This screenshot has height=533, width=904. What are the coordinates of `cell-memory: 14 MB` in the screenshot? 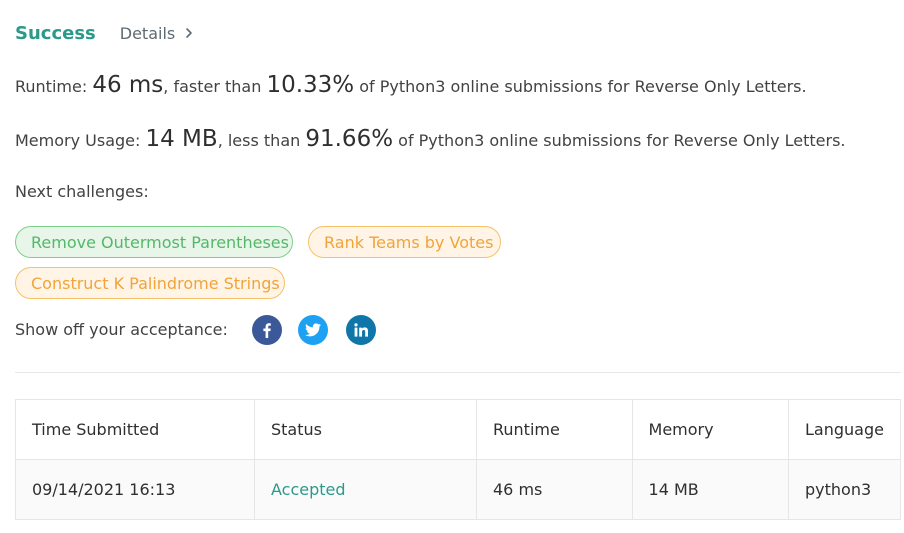 It's located at (710, 489).